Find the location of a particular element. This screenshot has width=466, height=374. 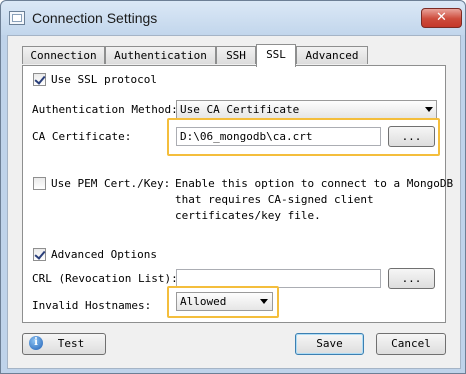

test-button-label: Test is located at coordinates (71, 343).